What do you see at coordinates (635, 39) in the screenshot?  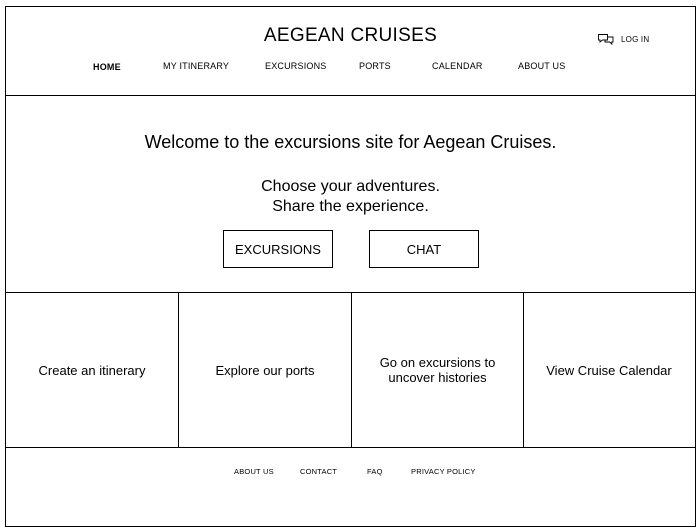 I see `login-label: LOG IN` at bounding box center [635, 39].